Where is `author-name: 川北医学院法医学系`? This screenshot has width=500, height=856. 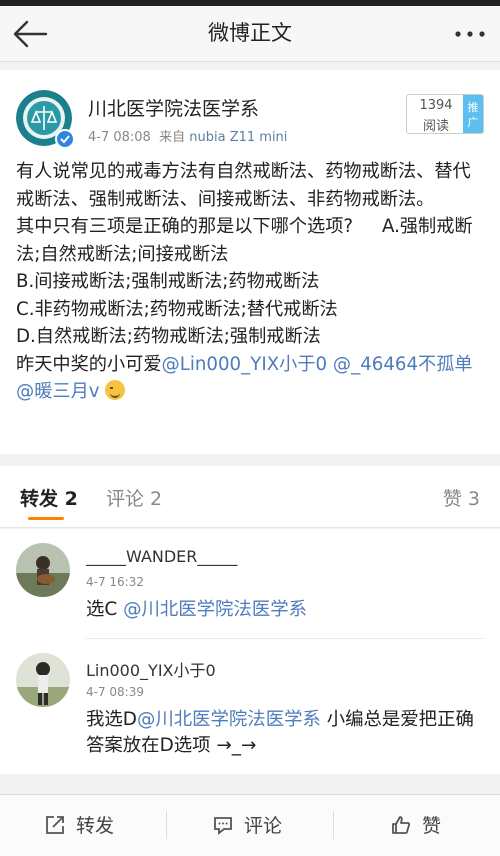 author-name: 川北医学院法医学系 is located at coordinates (173, 107).